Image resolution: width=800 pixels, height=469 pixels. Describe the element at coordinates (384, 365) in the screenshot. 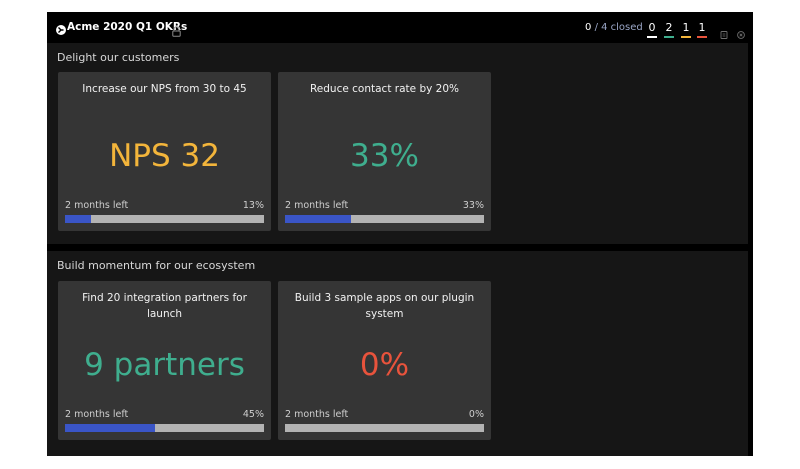

I see `key-result-metric: 0%` at that location.